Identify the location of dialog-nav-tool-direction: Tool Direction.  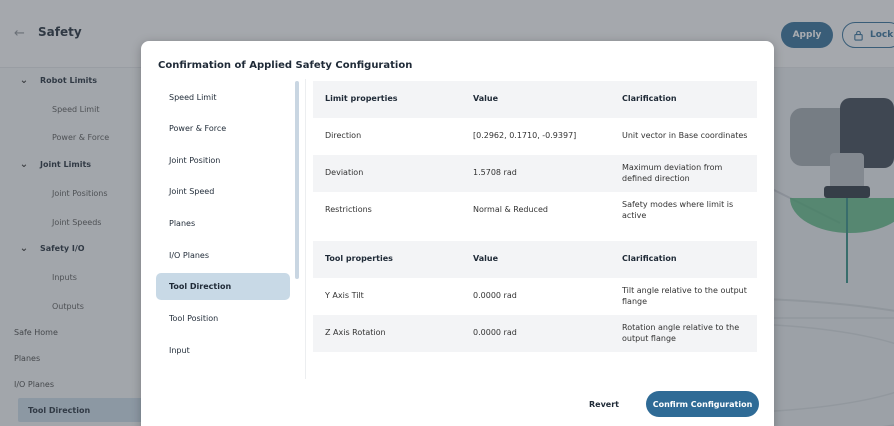
(223, 286).